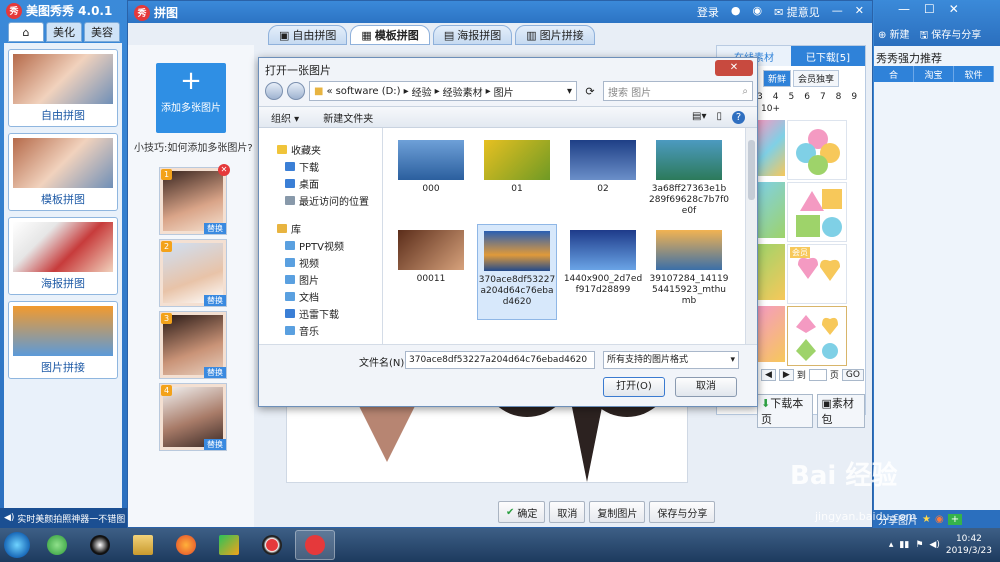 This screenshot has width=1000, height=562. Describe the element at coordinates (894, 35) in the screenshot. I see `new-button: ⊕ 新建` at that location.